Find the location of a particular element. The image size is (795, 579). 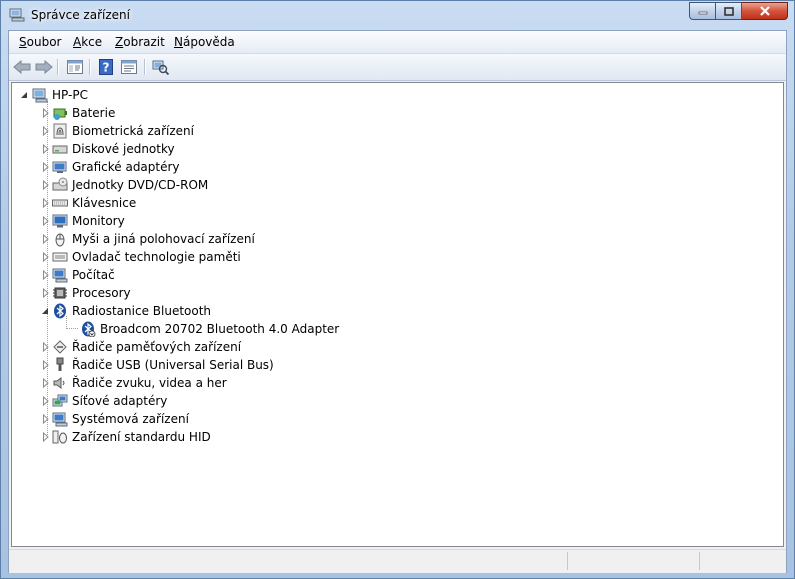

menu-akce-access-key: A is located at coordinates (77, 42).